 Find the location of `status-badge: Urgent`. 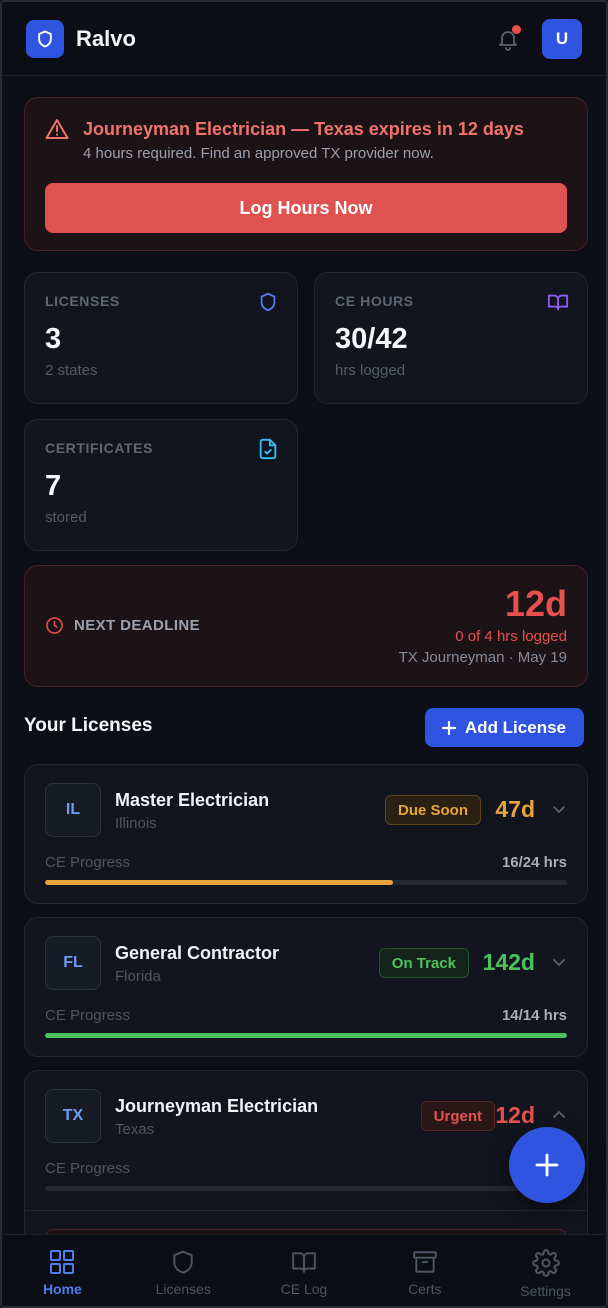

status-badge: Urgent is located at coordinates (457, 1116).